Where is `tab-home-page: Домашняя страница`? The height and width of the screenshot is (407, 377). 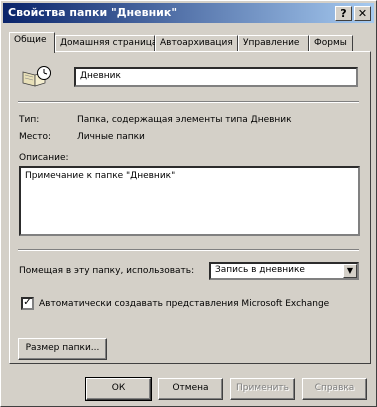
tab-home-page: Домашняя страница is located at coordinates (106, 43).